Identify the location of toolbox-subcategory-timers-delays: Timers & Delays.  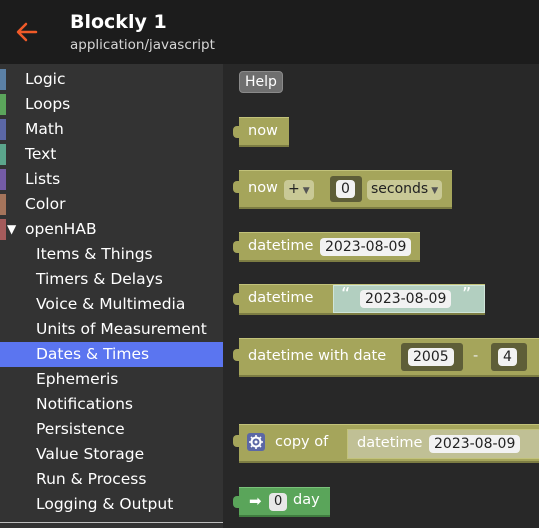
(111, 279).